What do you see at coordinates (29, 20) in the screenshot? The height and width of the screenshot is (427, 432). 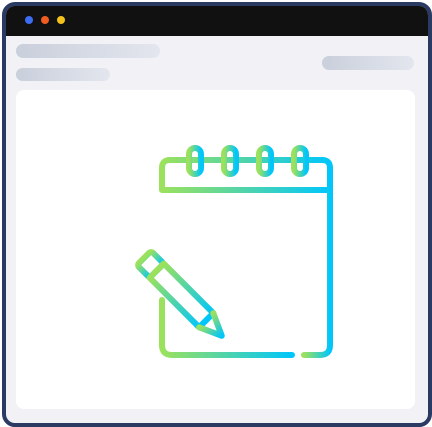 I see `window-control-blue-dot` at bounding box center [29, 20].